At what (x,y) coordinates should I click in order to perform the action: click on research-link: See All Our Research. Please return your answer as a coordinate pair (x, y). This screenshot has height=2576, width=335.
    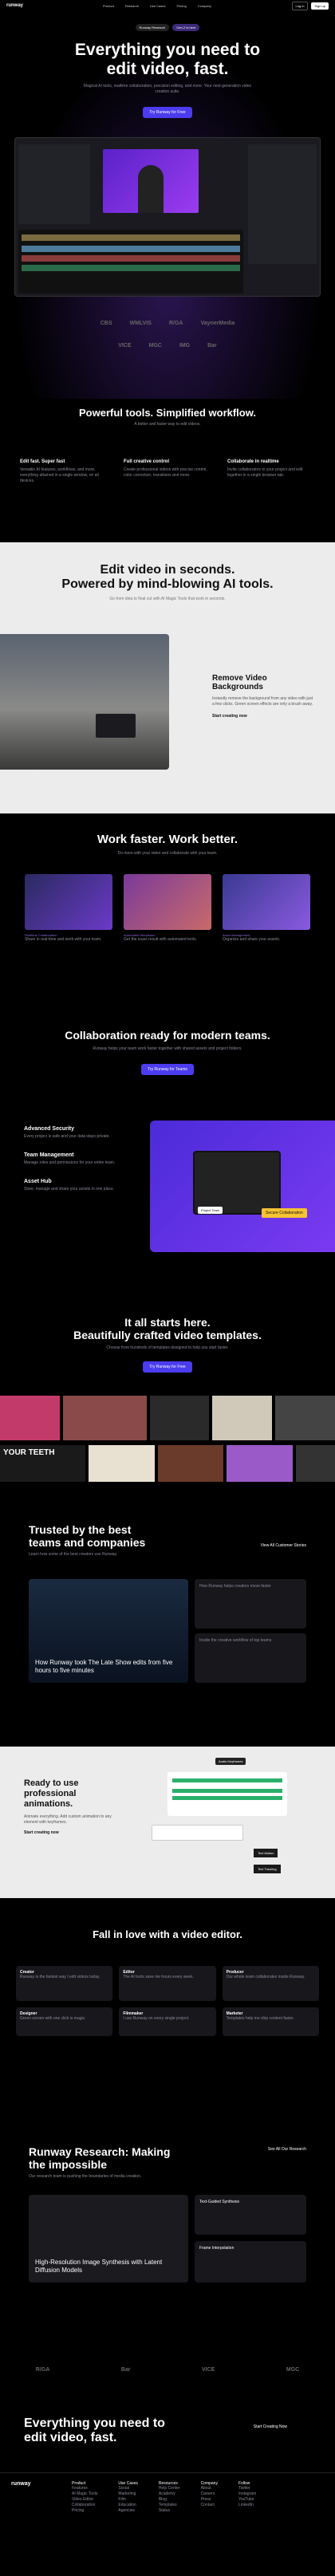
    Looking at the image, I should click on (287, 2149).